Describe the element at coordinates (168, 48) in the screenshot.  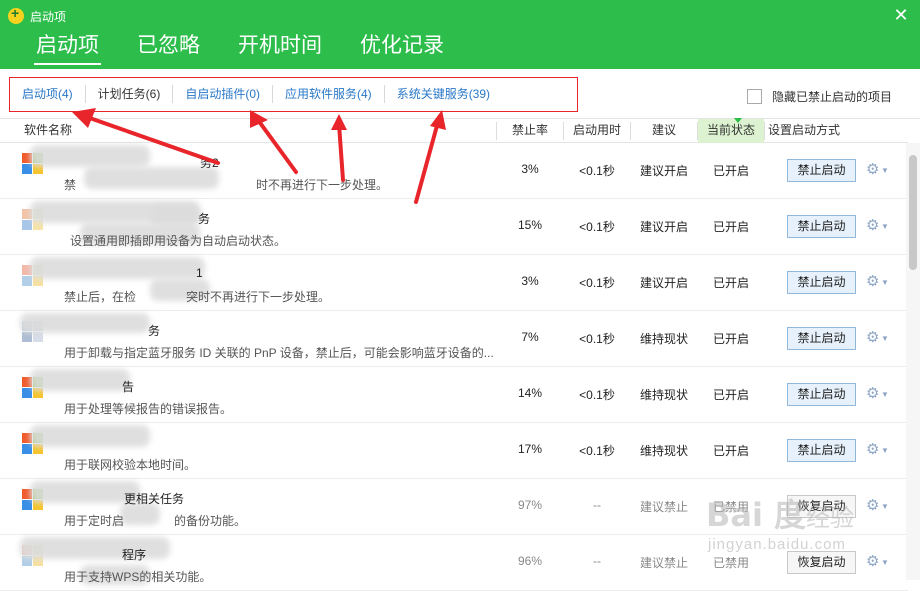
I see `tab-ignored: 已忽略` at that location.